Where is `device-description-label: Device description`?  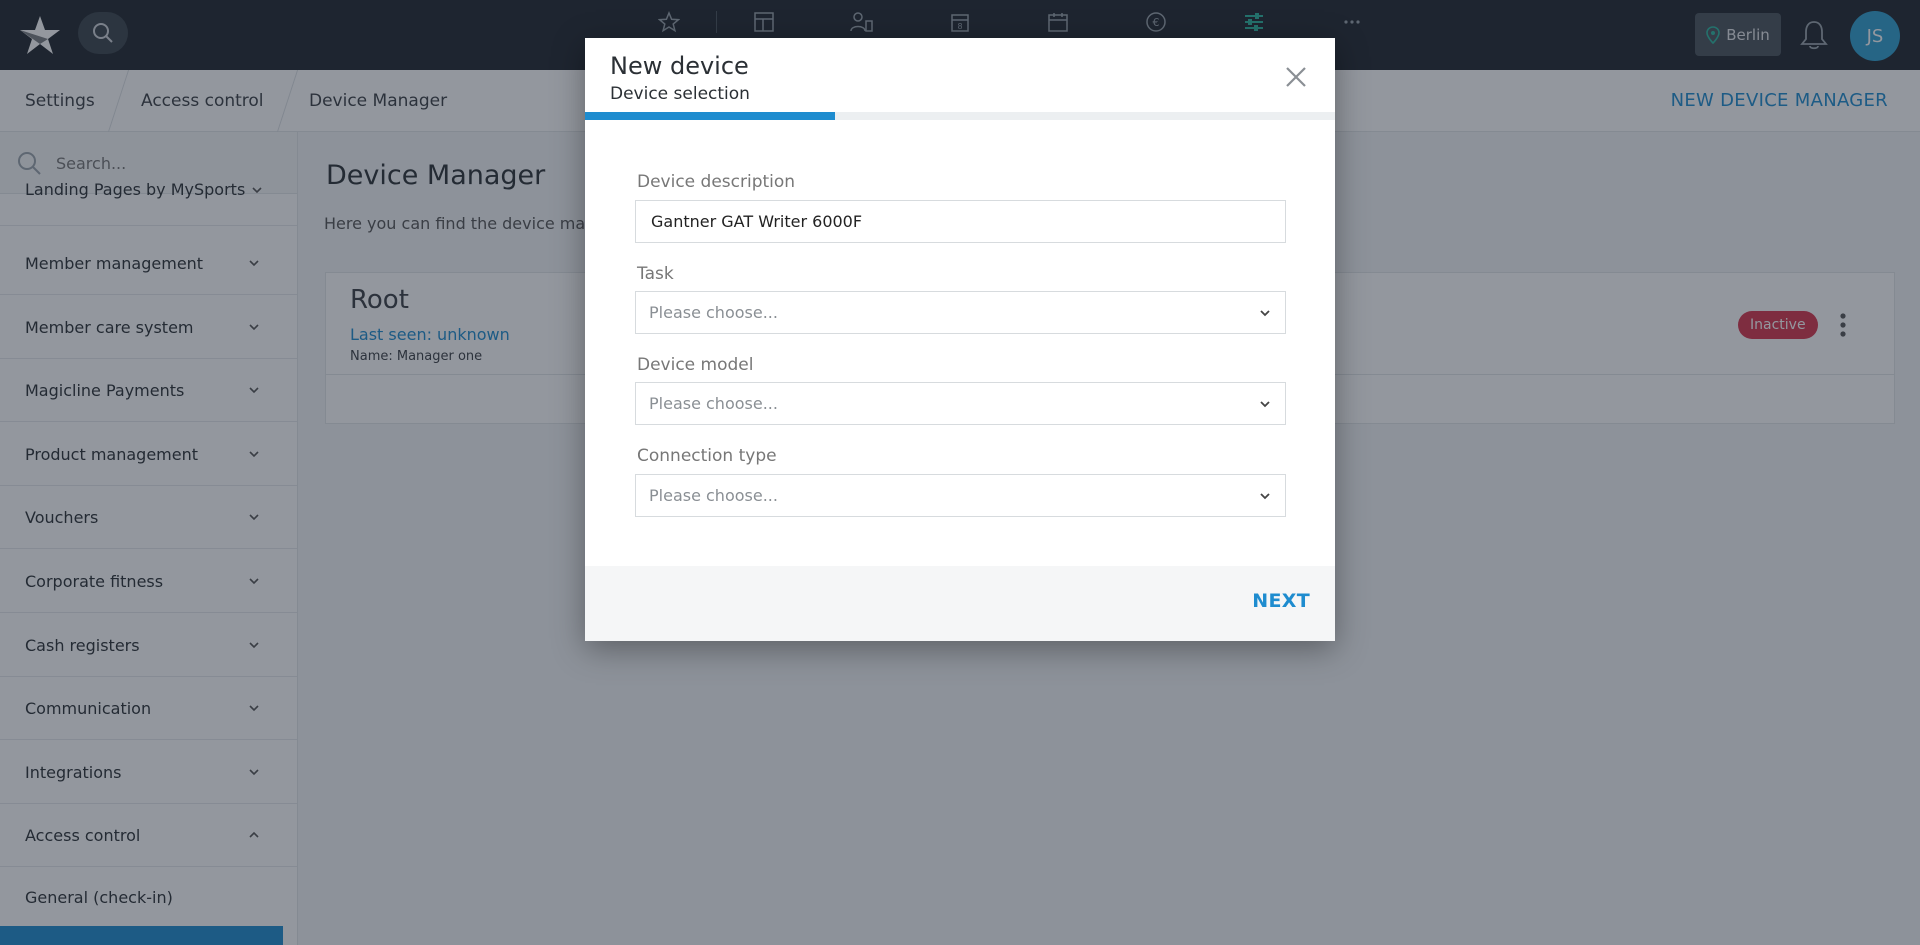 device-description-label: Device description is located at coordinates (716, 182).